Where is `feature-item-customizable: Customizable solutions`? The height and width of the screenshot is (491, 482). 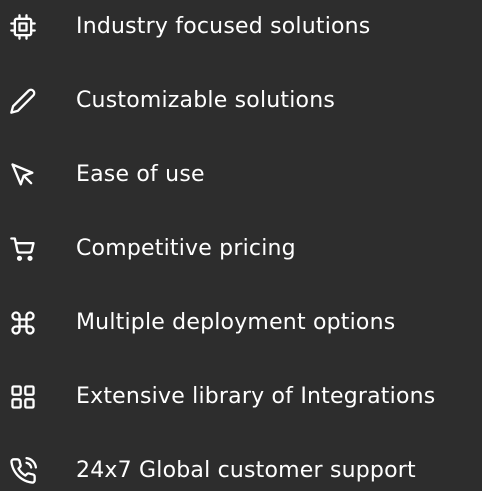 feature-item-customizable: Customizable solutions is located at coordinates (241, 101).